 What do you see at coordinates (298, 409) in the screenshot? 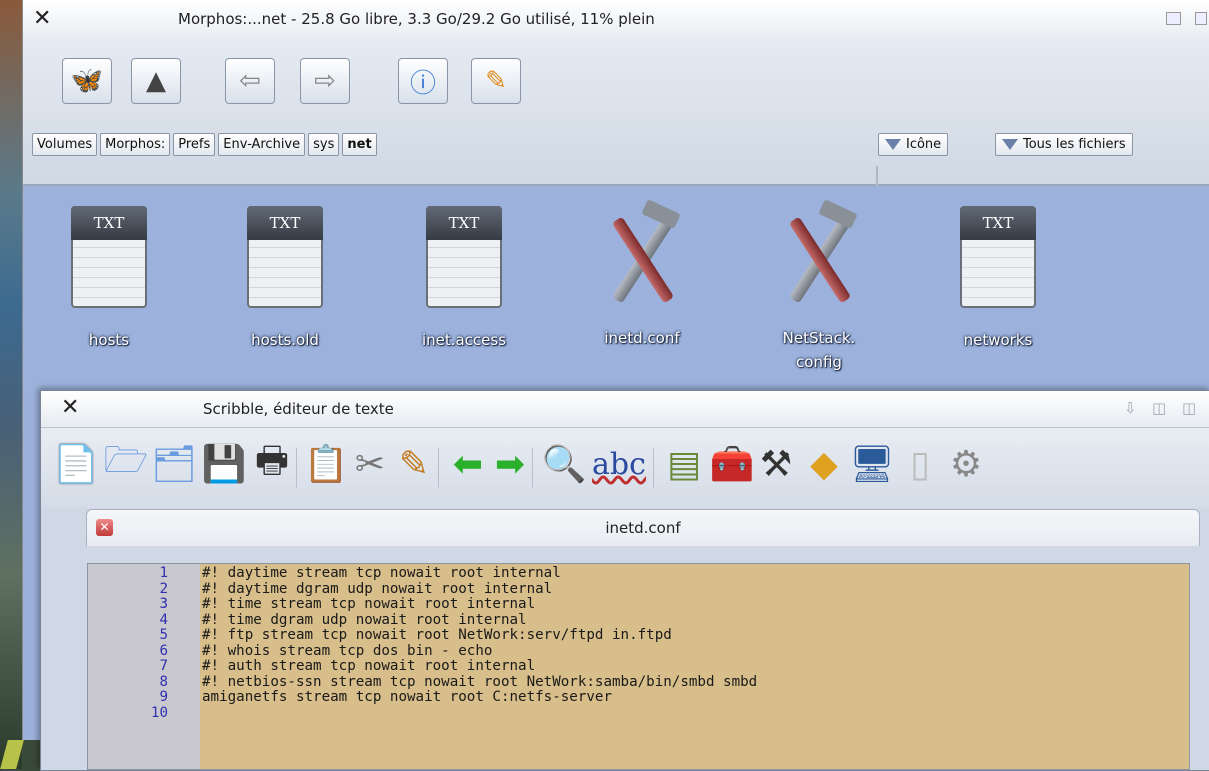
I see `editor-window-title: Scribble, éditeur de texte` at bounding box center [298, 409].